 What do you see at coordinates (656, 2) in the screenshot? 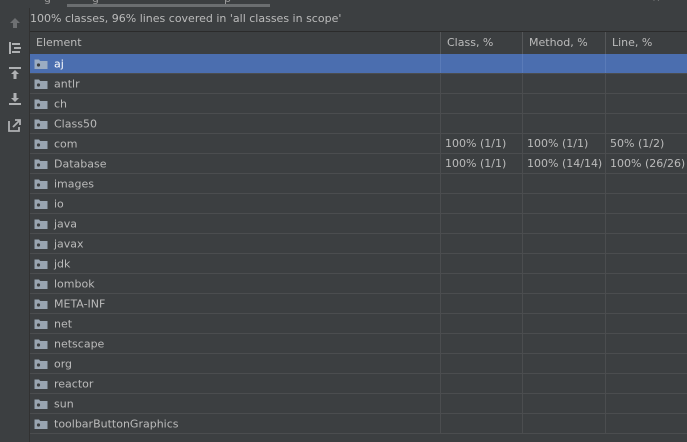
I see `close-icon: ×` at bounding box center [656, 2].